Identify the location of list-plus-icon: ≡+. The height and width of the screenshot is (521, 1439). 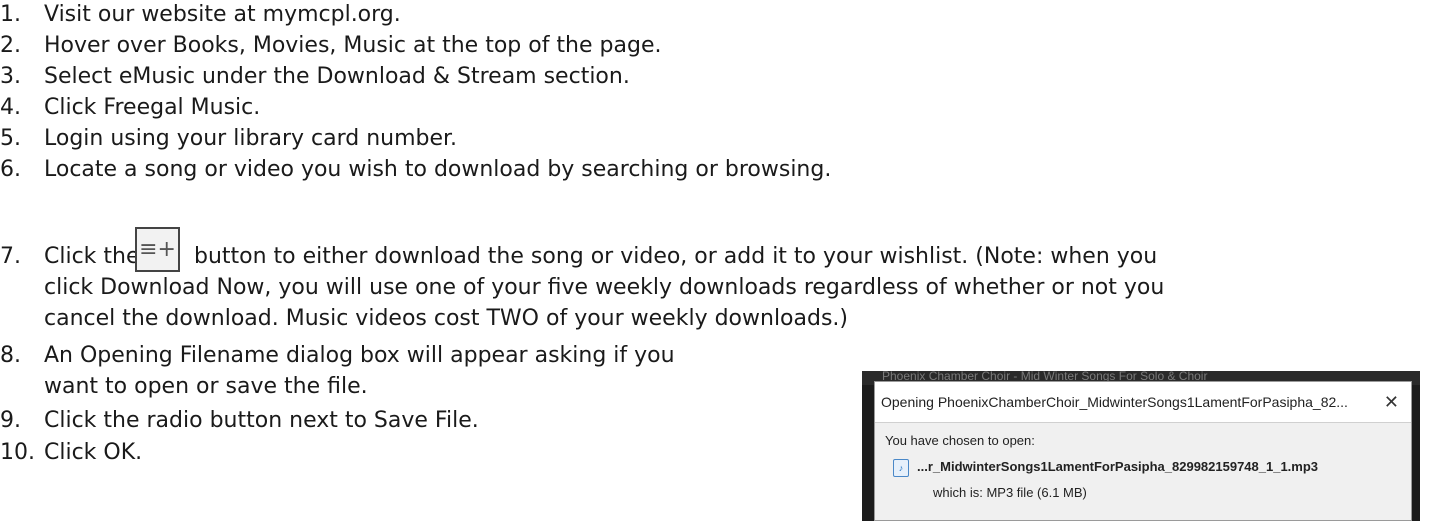
(157, 249).